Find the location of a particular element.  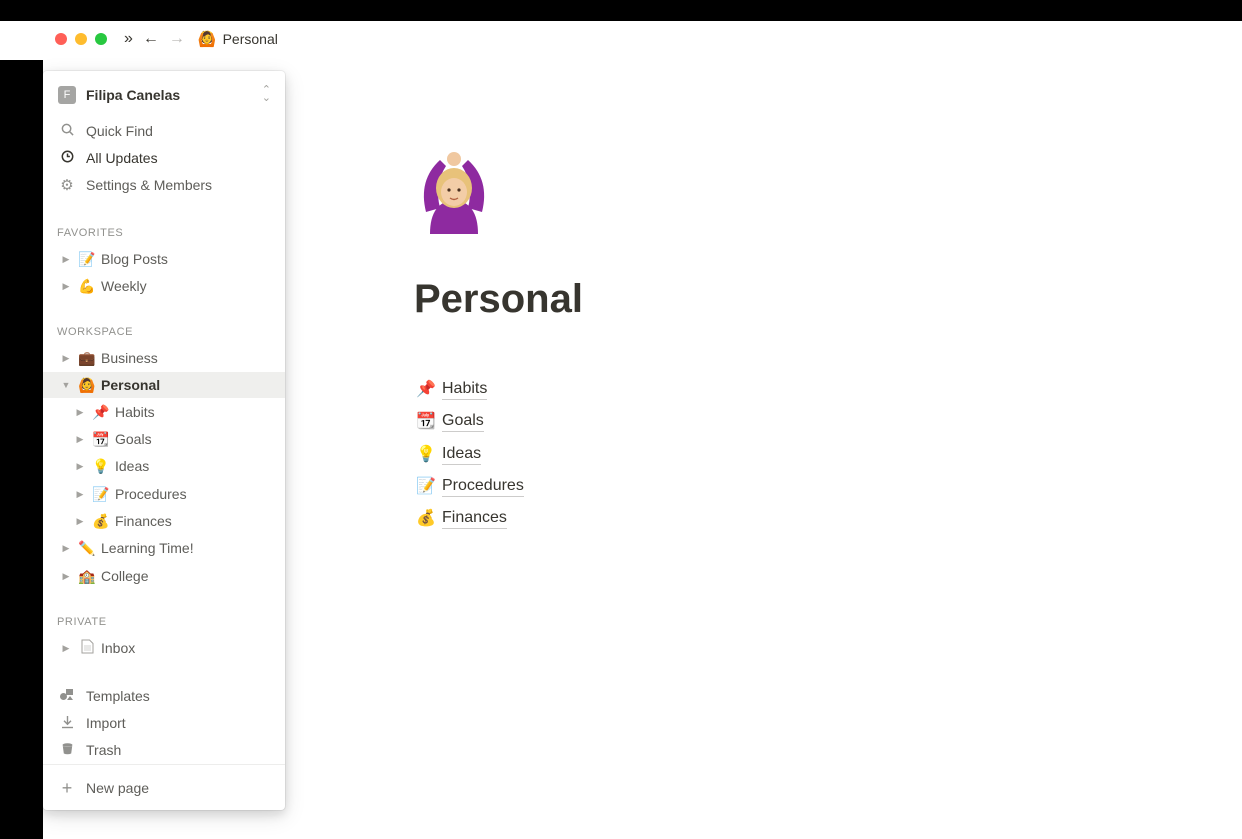

sidebar-item-learning-time: ▶ ✏️ Learning Time! is located at coordinates (164, 548).